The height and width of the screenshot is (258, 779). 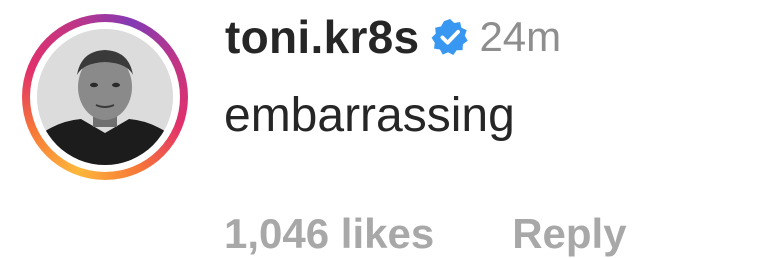 What do you see at coordinates (569, 234) in the screenshot?
I see `reply-button: Reply` at bounding box center [569, 234].